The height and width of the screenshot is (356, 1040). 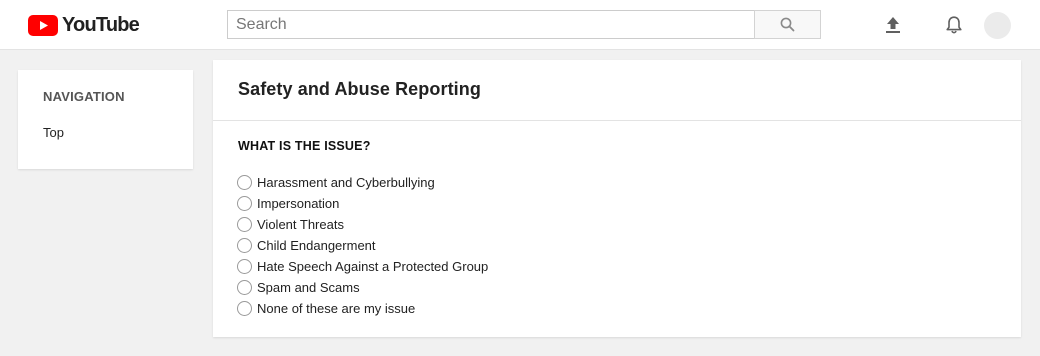 I want to click on search-icon, so click(x=787, y=24).